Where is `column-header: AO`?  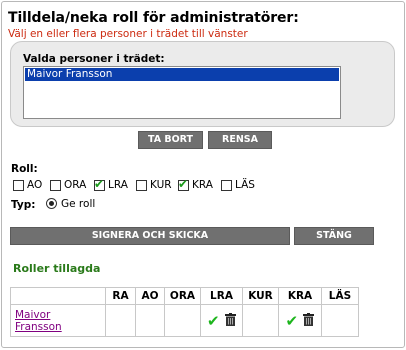 column-header: AO is located at coordinates (150, 296).